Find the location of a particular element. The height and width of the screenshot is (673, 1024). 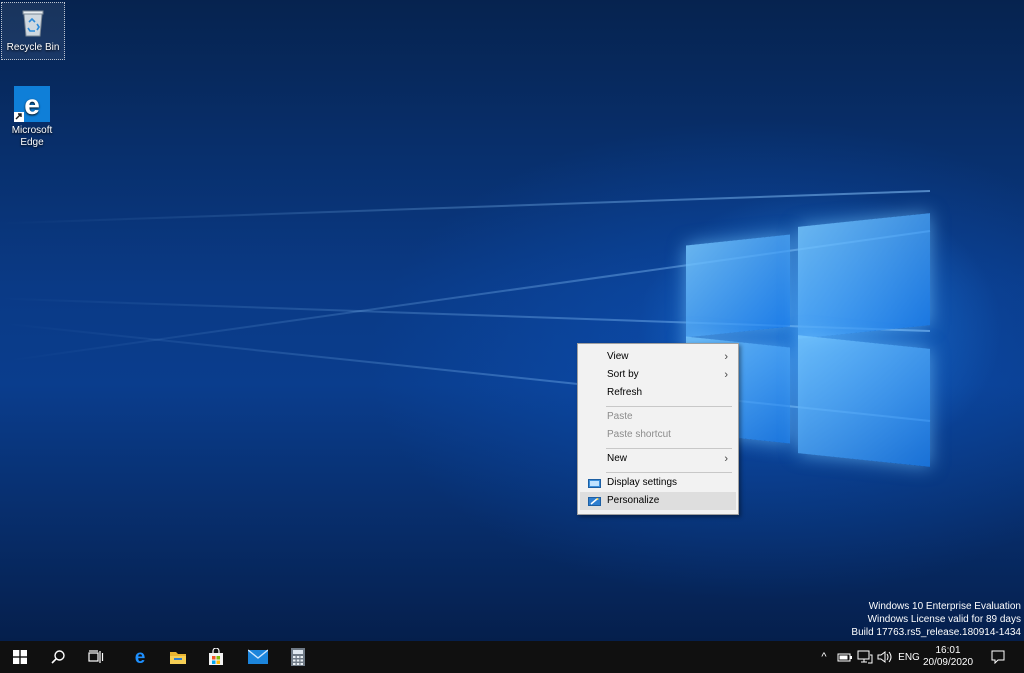

menu-item-label: Display settings is located at coordinates (642, 482).